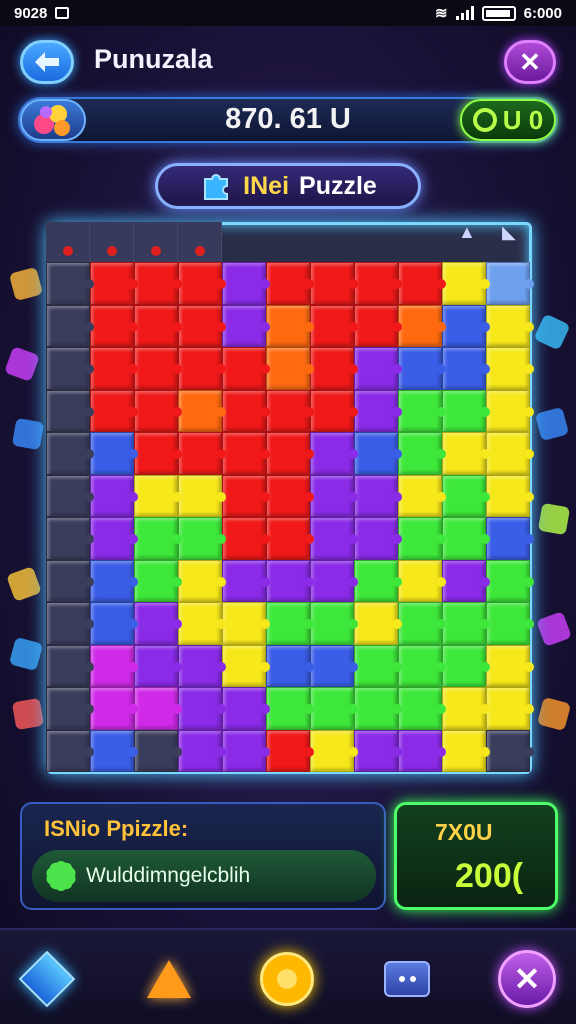 The height and width of the screenshot is (1024, 576). What do you see at coordinates (287, 979) in the screenshot?
I see `settings-button` at bounding box center [287, 979].